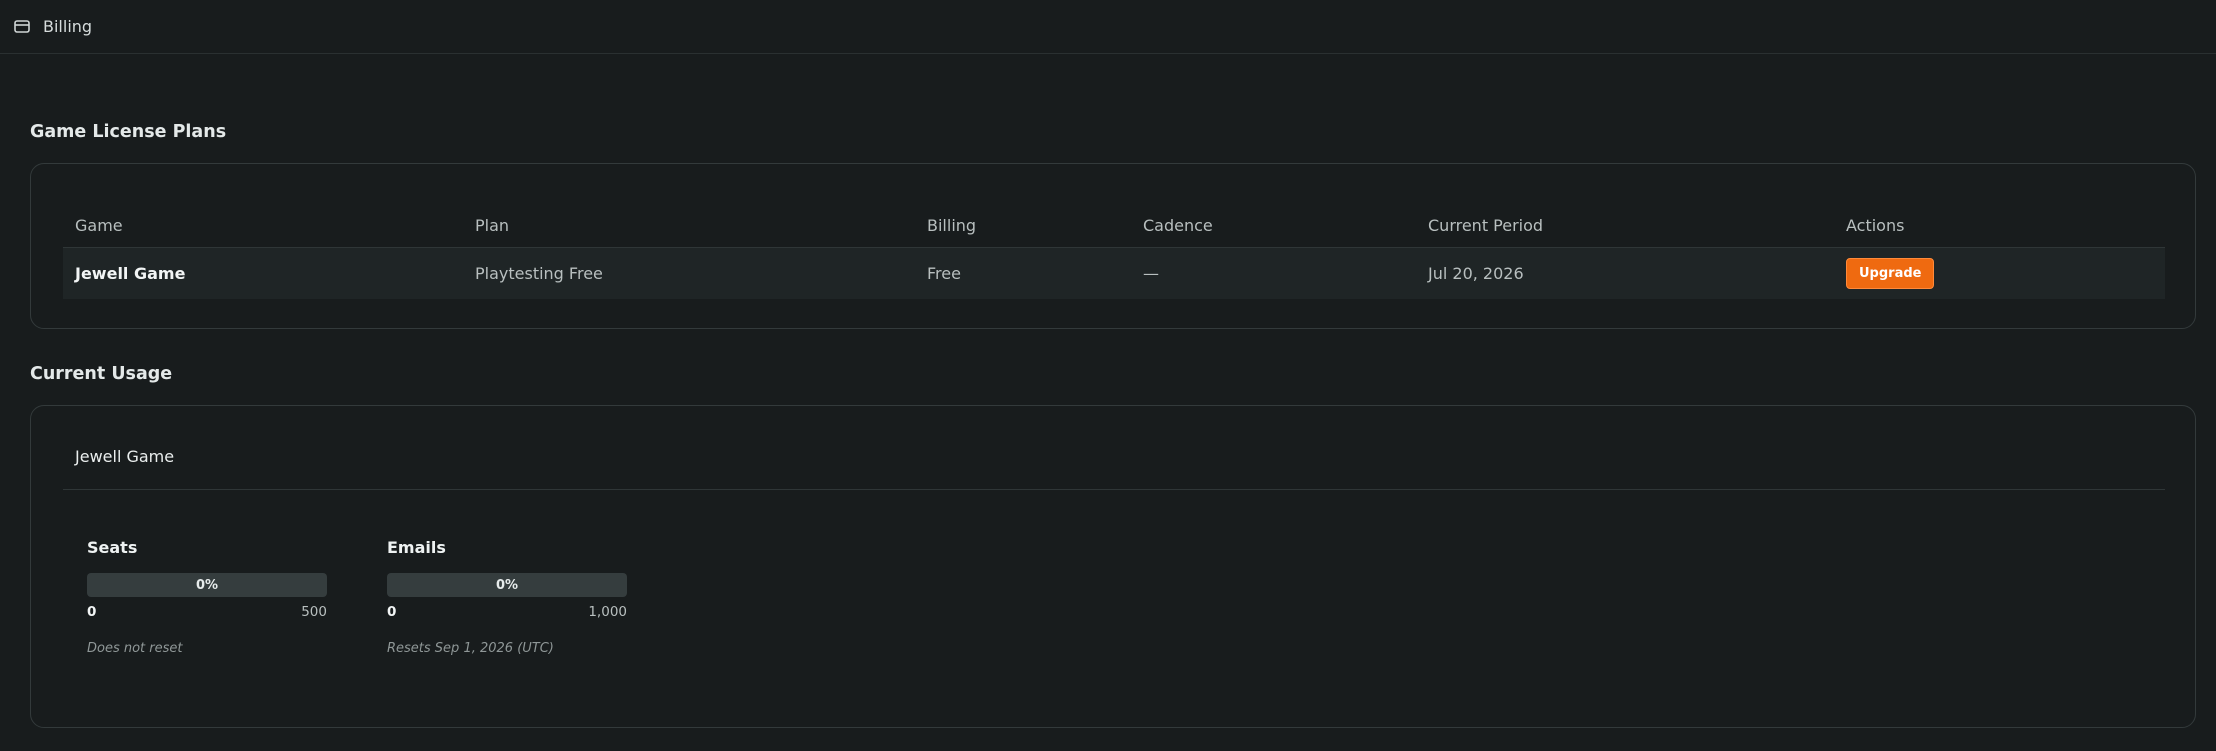 The height and width of the screenshot is (751, 2216). What do you see at coordinates (1875, 225) in the screenshot?
I see `column-header-actions: Actions` at bounding box center [1875, 225].